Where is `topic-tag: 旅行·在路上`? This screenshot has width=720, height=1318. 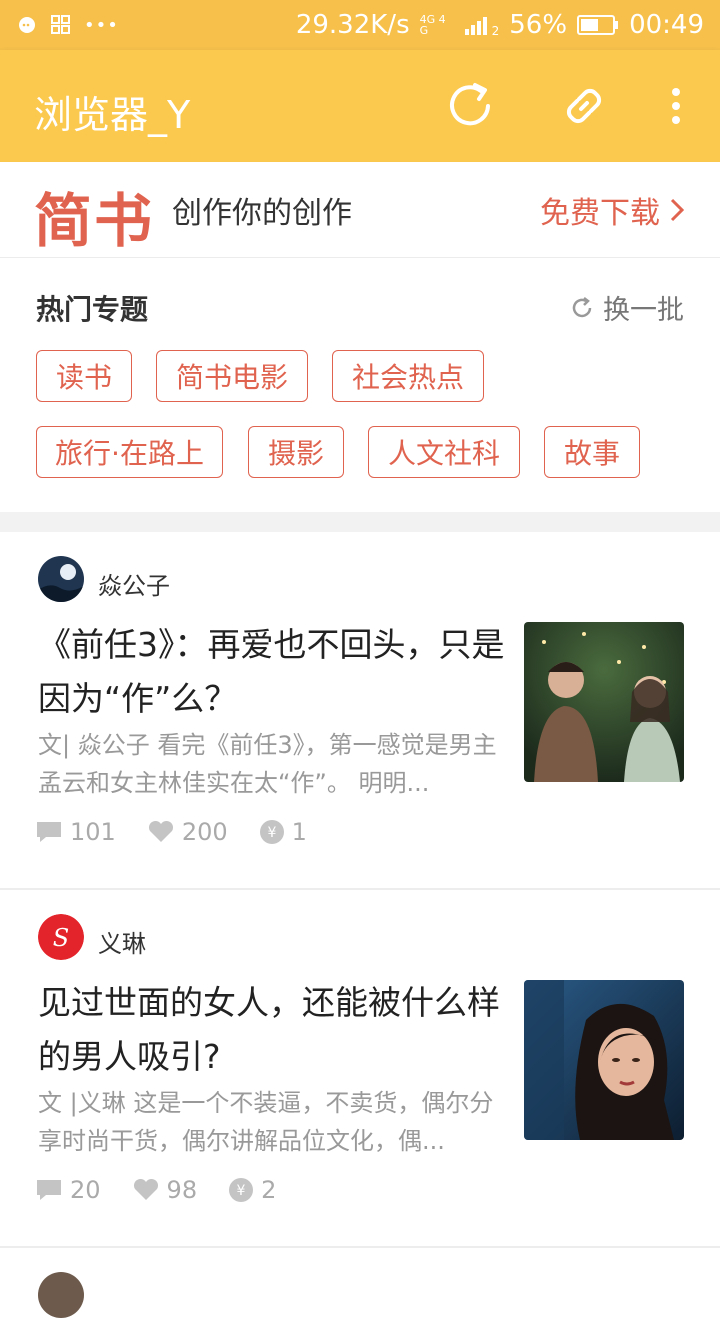 topic-tag: 旅行·在路上 is located at coordinates (129, 452).